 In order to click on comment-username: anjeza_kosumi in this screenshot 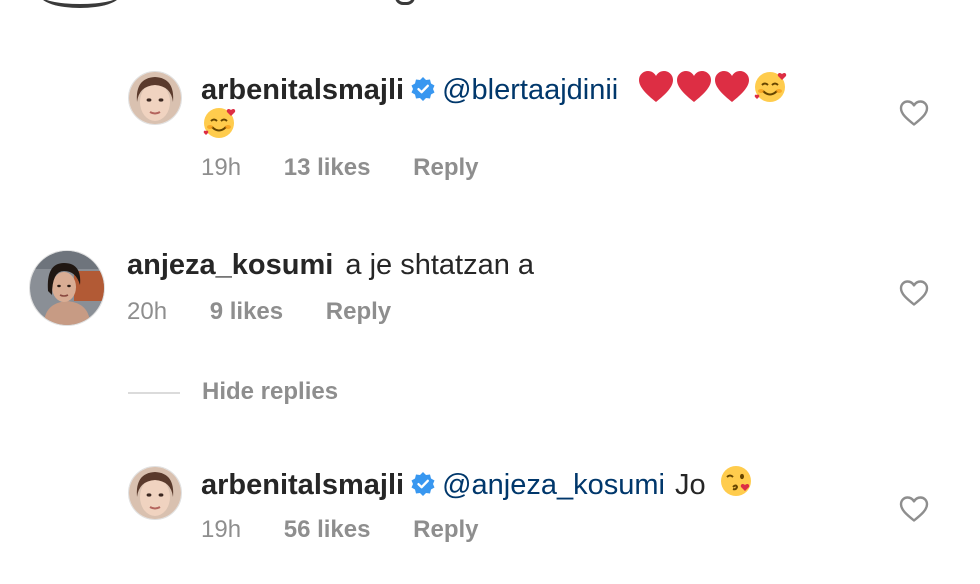, I will do `click(230, 265)`.